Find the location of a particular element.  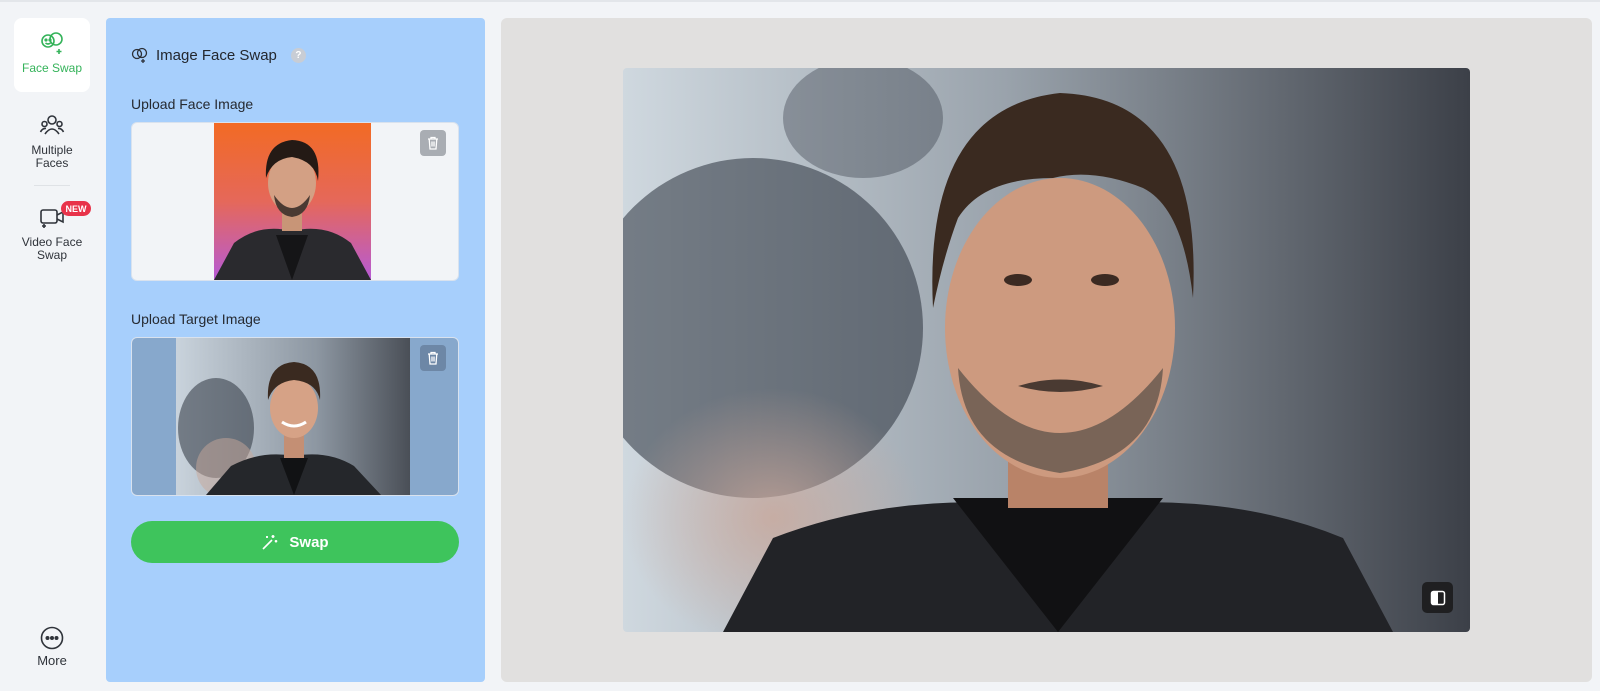

more-dots-icon is located at coordinates (52, 638).